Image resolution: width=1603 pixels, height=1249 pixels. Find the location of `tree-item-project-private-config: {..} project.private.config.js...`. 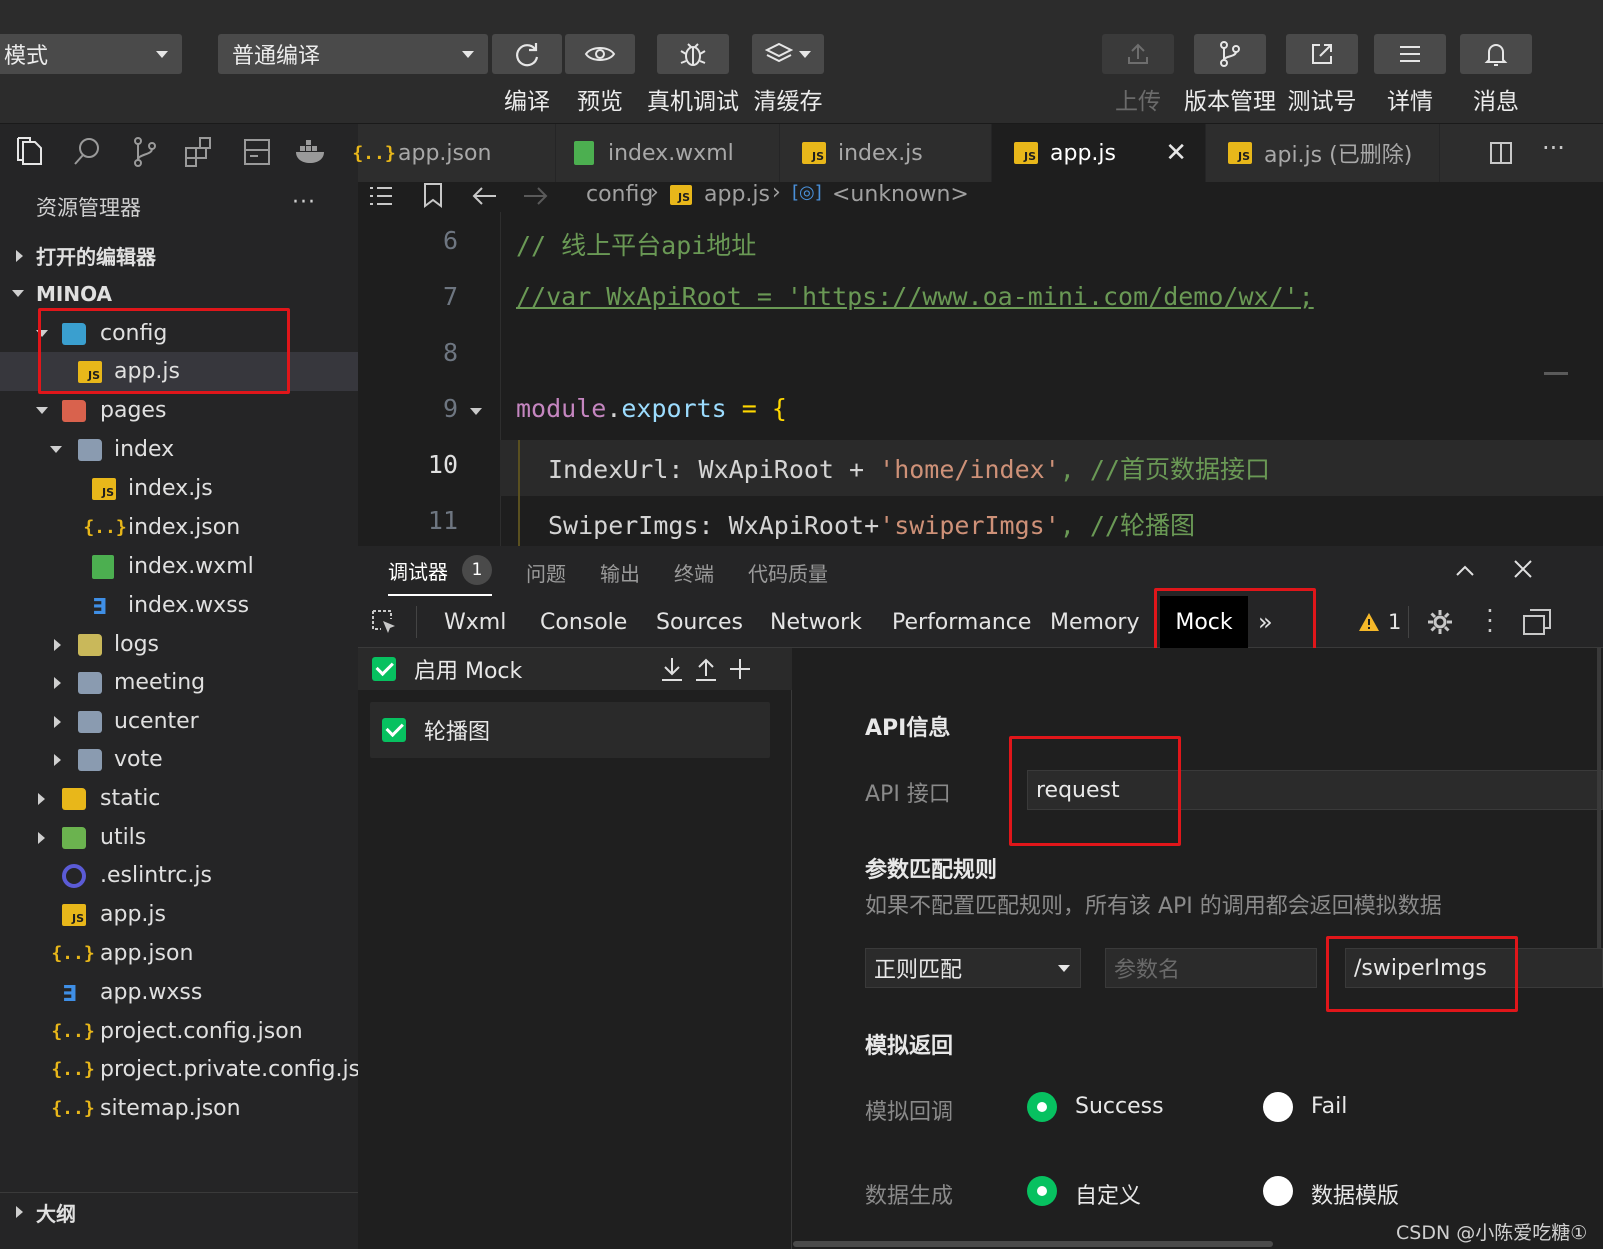

tree-item-project-private-config: {..} project.private.config.js... is located at coordinates (190, 1069).